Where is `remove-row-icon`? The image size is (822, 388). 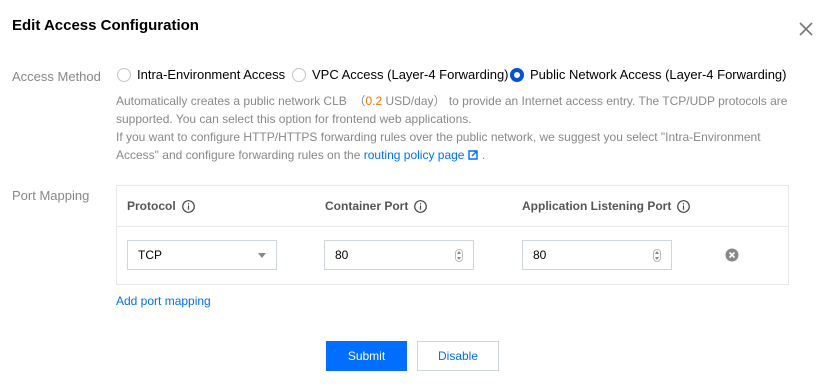 remove-row-icon is located at coordinates (732, 255).